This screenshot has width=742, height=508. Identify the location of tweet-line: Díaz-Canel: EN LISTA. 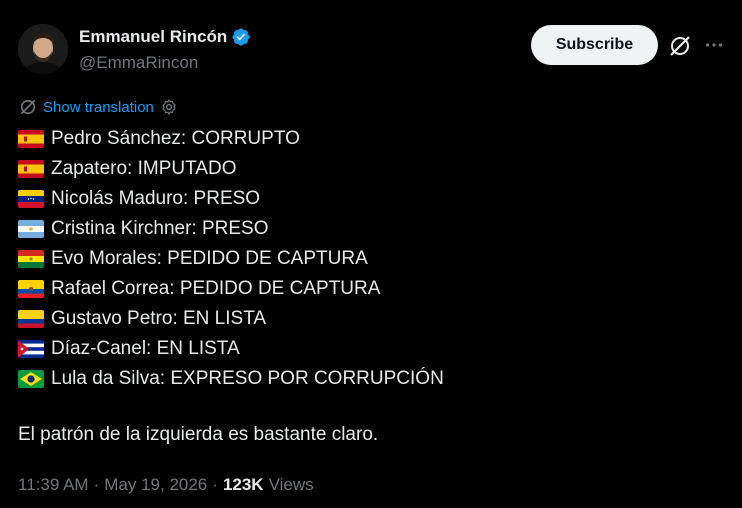
(231, 349).